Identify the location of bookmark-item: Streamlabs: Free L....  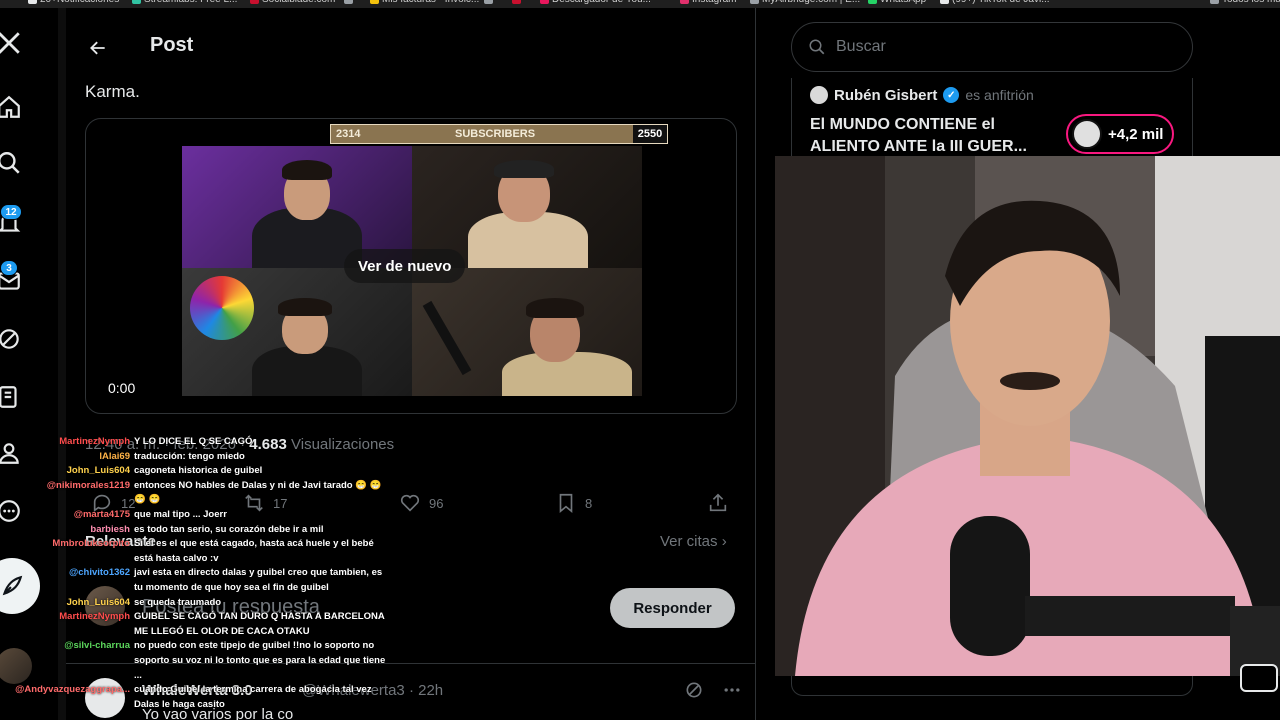
(184, 2).